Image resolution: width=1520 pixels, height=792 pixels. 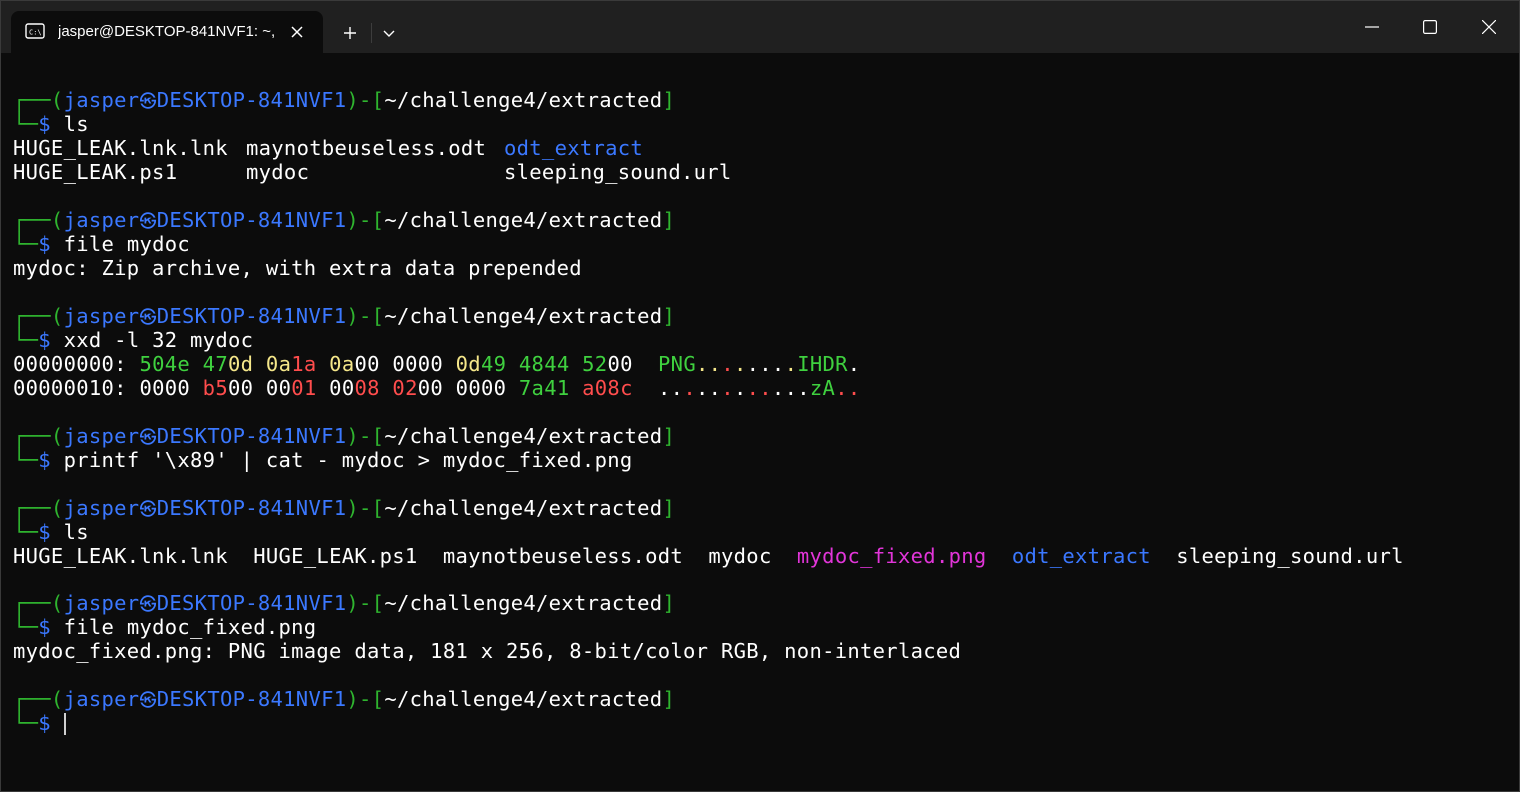 What do you see at coordinates (297, 32) in the screenshot?
I see `close-tab-icon` at bounding box center [297, 32].